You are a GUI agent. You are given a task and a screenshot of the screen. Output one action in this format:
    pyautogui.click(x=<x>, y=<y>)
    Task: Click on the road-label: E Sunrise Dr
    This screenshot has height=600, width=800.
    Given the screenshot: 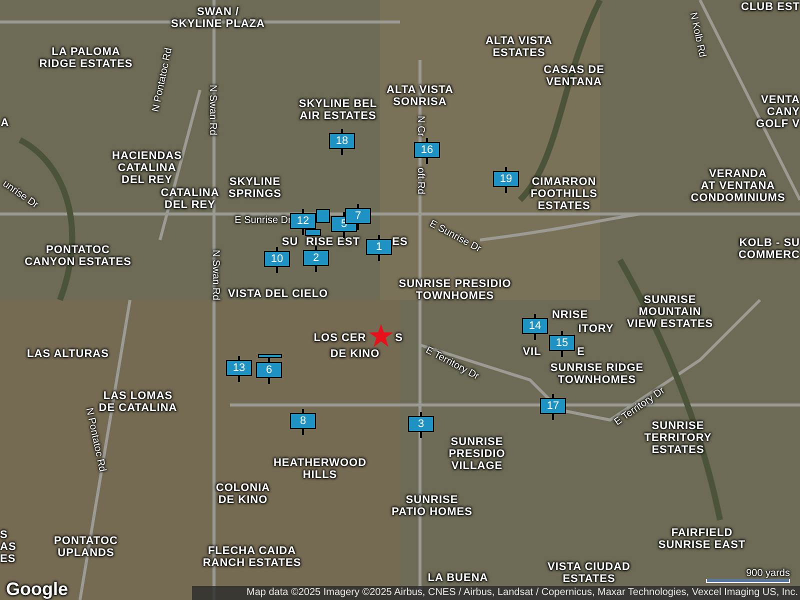 What is the action you would take?
    pyautogui.click(x=263, y=221)
    